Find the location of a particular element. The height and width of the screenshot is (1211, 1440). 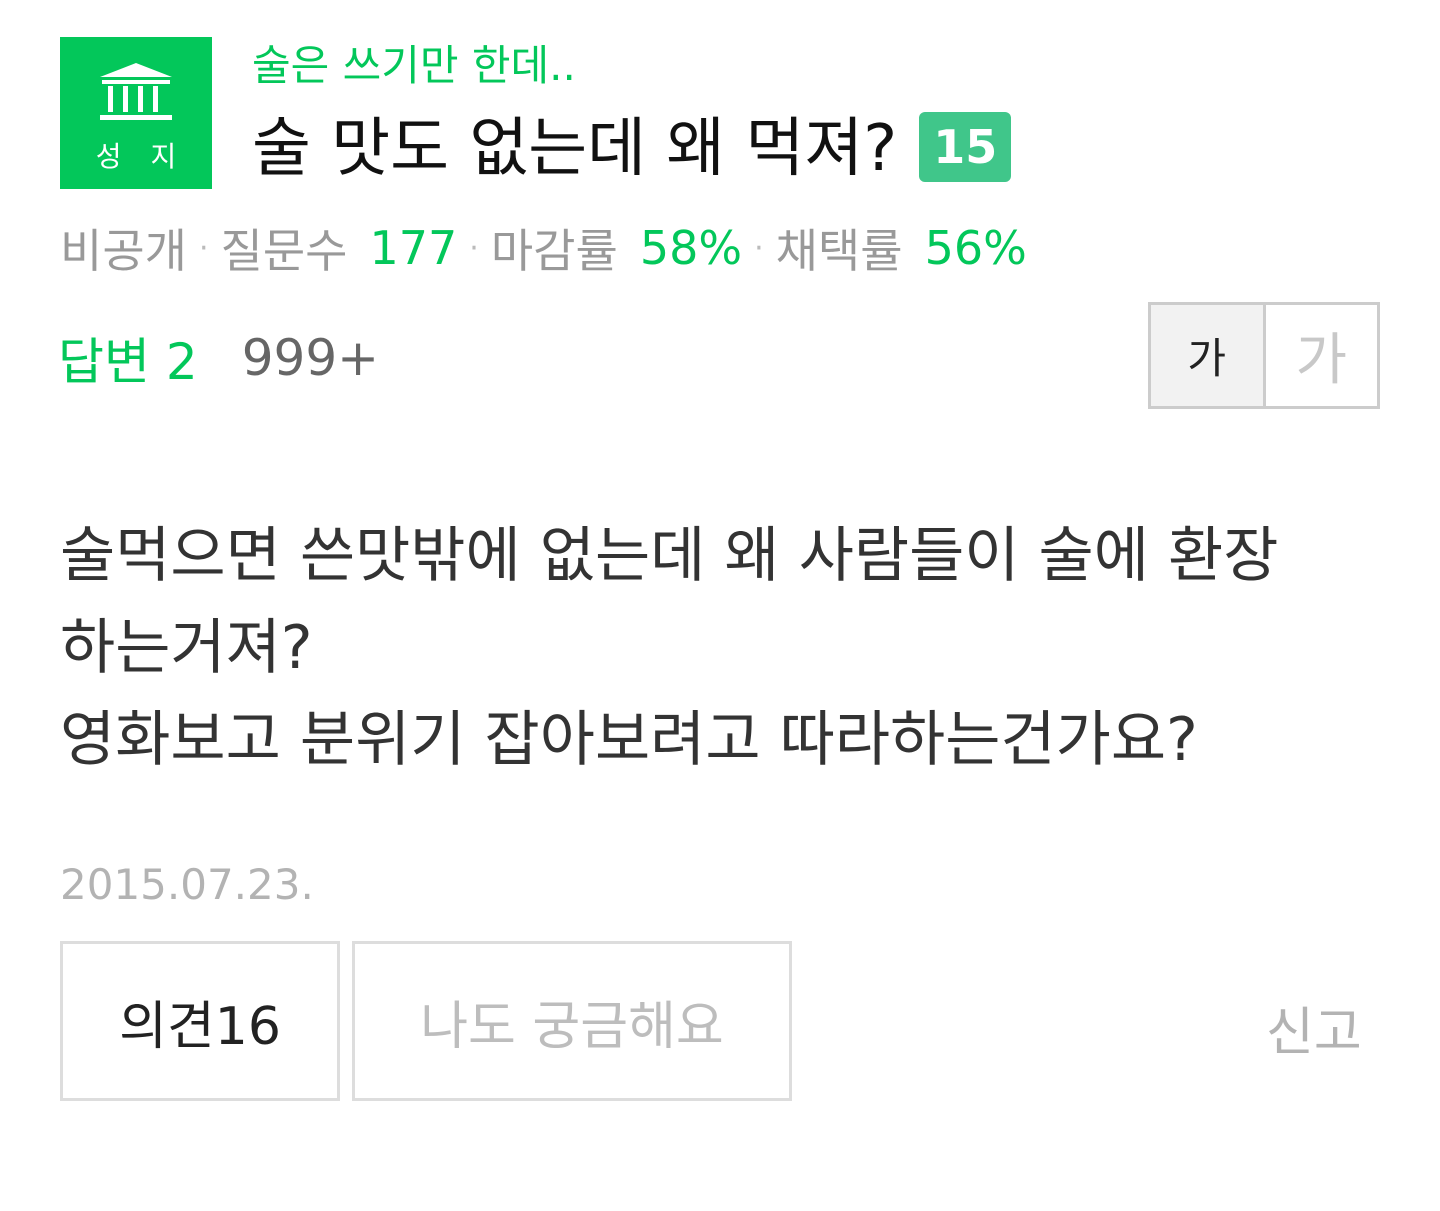

me-too-curious-button: 나도 궁금해요 is located at coordinates (572, 1021).